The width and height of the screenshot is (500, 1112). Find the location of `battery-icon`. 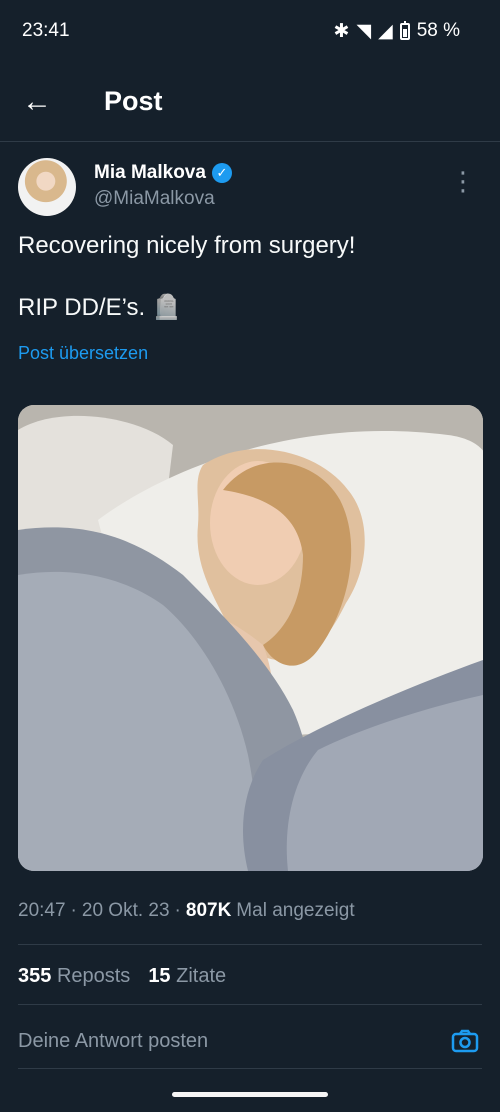

battery-icon is located at coordinates (404, 30).